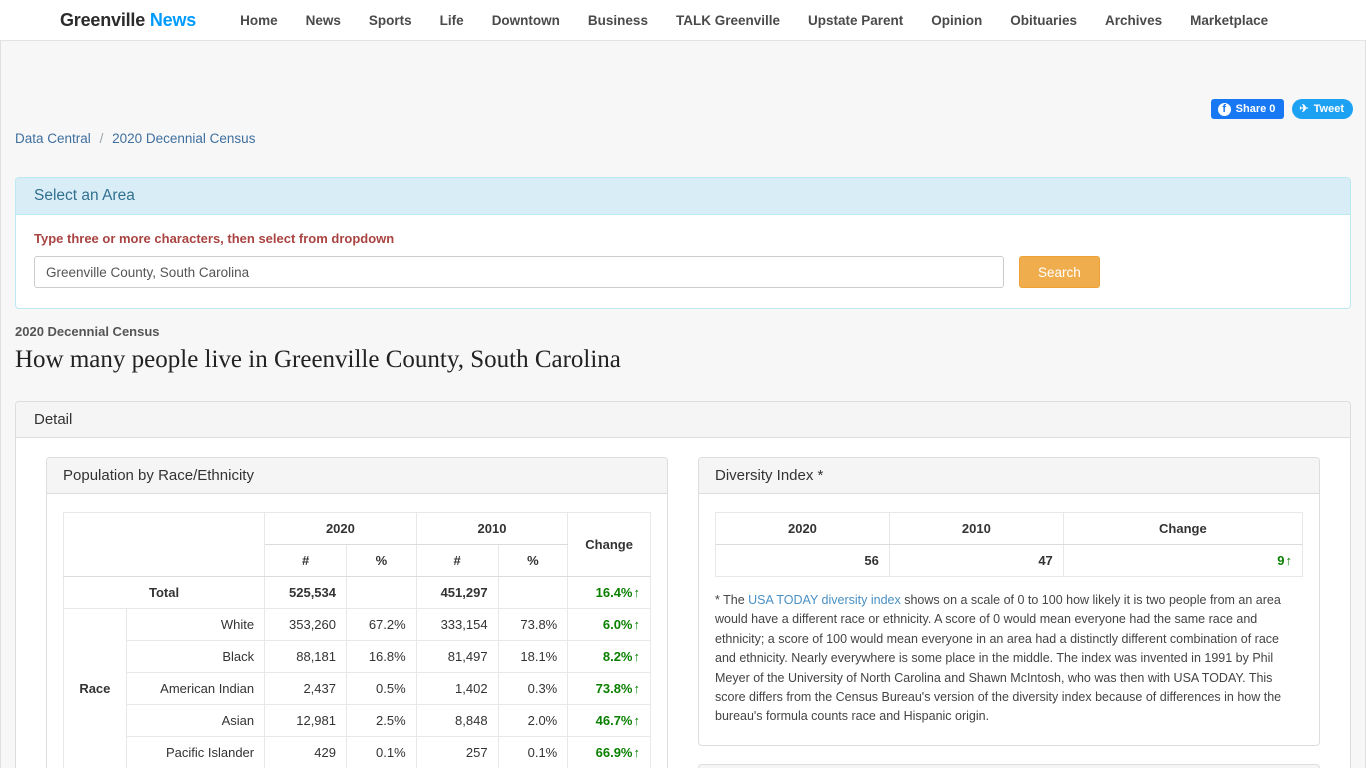  I want to click on black-2020-count: 88,181, so click(305, 656).